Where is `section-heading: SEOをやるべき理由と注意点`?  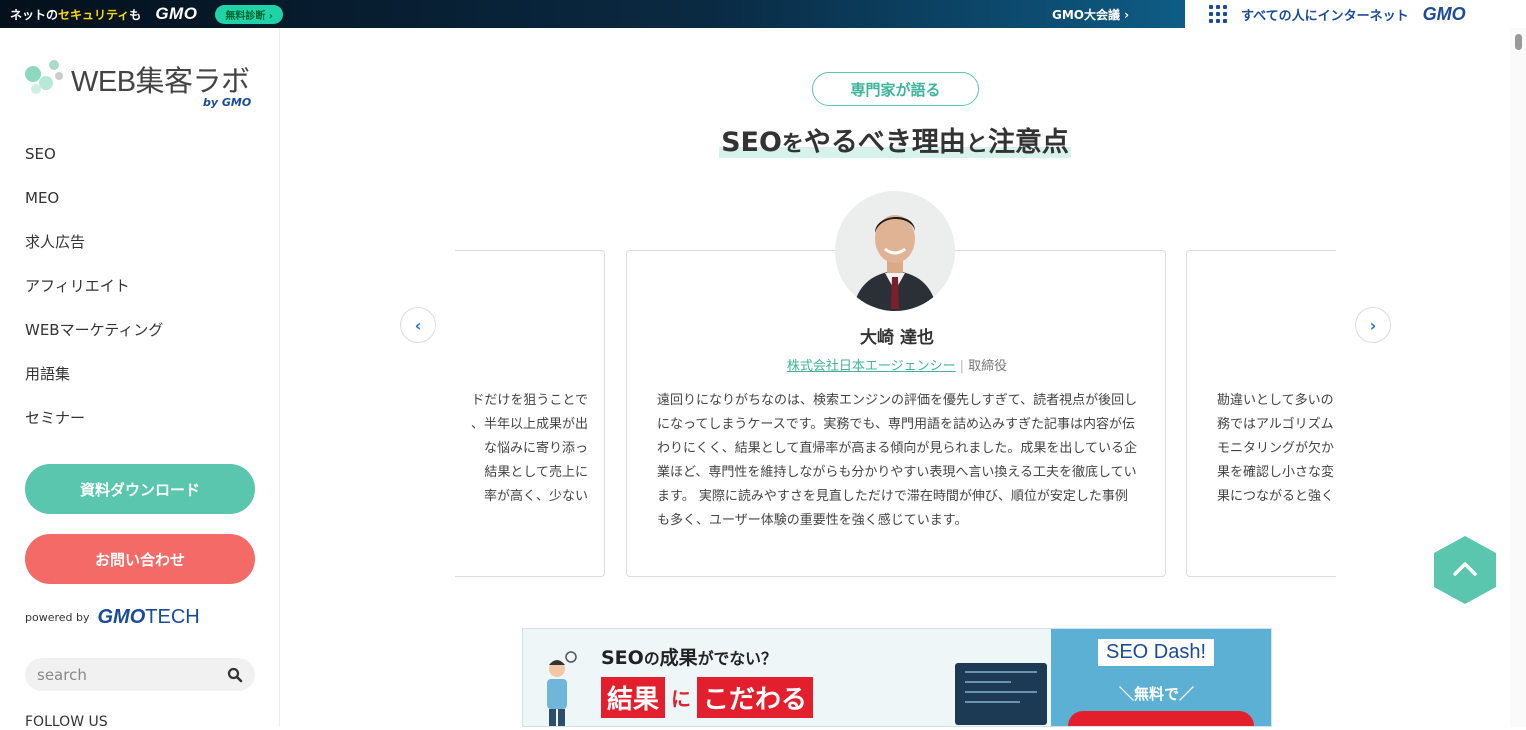 section-heading: SEOをやるべき理由と注意点 is located at coordinates (895, 142).